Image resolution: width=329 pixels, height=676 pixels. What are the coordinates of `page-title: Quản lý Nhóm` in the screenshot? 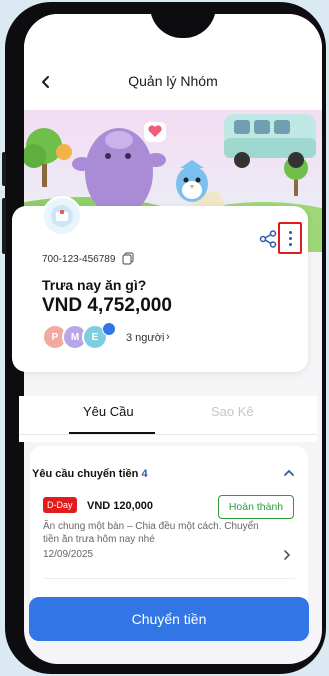 It's located at (173, 81).